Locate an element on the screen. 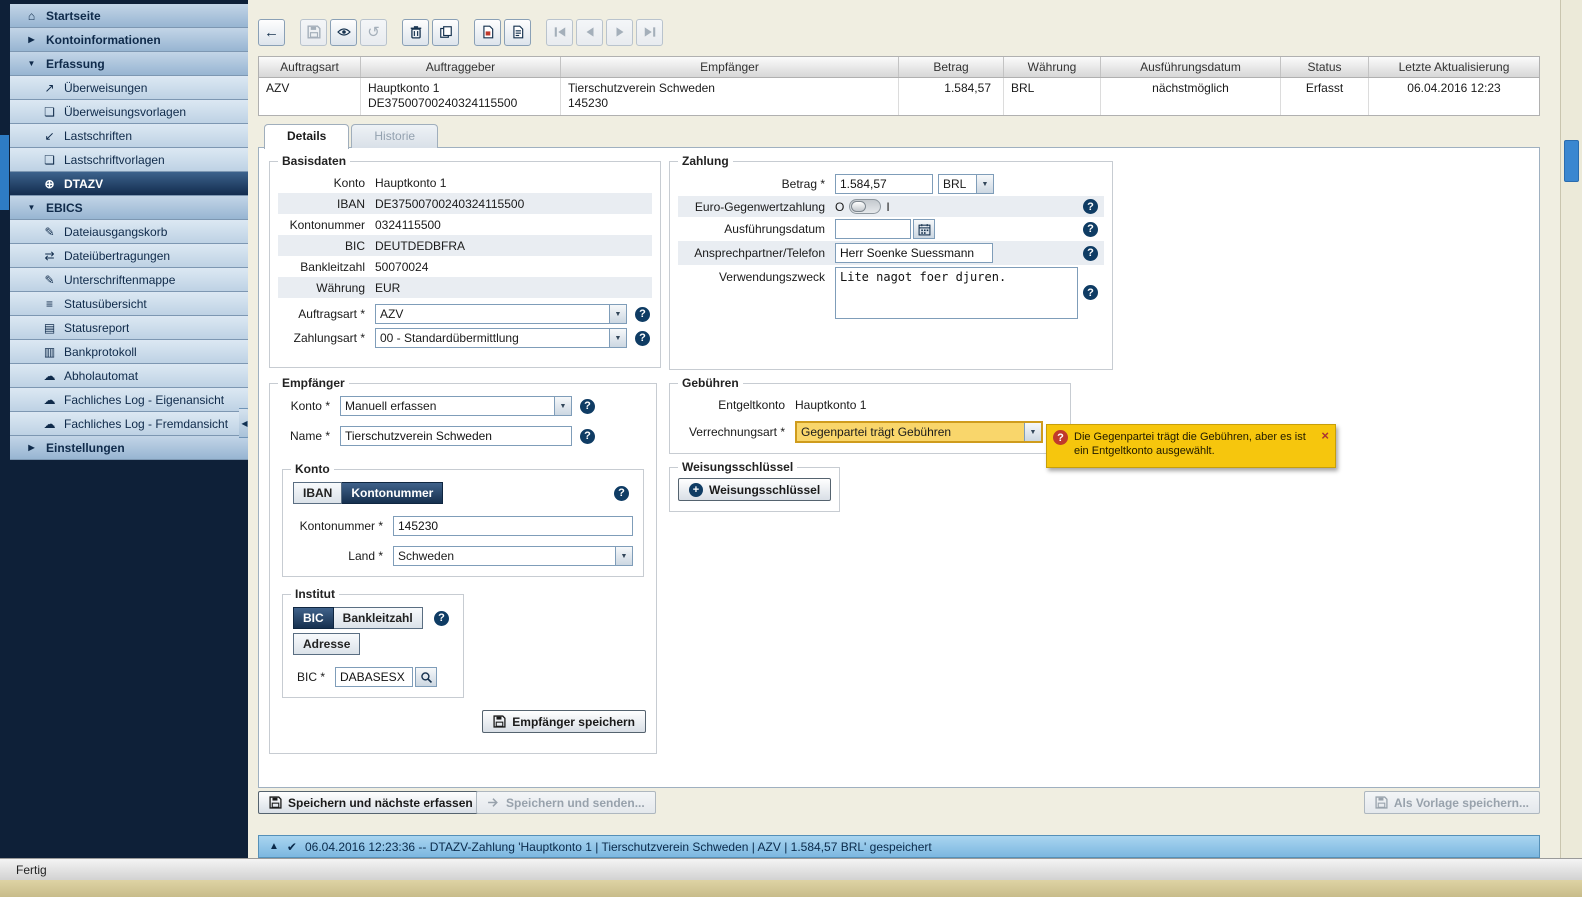 This screenshot has height=897, width=1582. sidebar-item-statusreport: ▤ Statusreport is located at coordinates (129, 328).